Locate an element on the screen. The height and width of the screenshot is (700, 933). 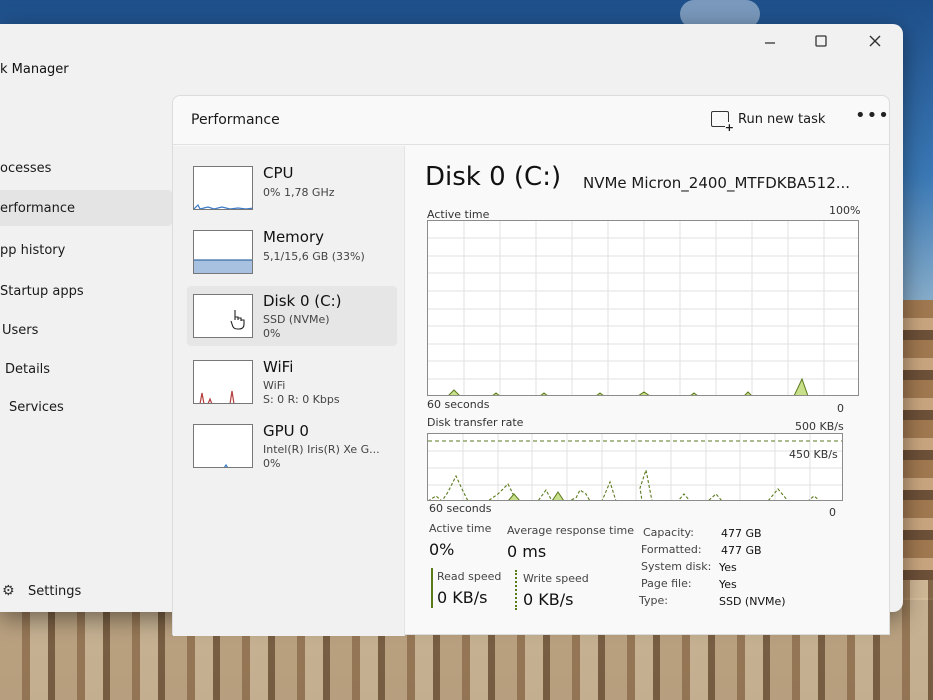
nav-label: Details is located at coordinates (28, 369).